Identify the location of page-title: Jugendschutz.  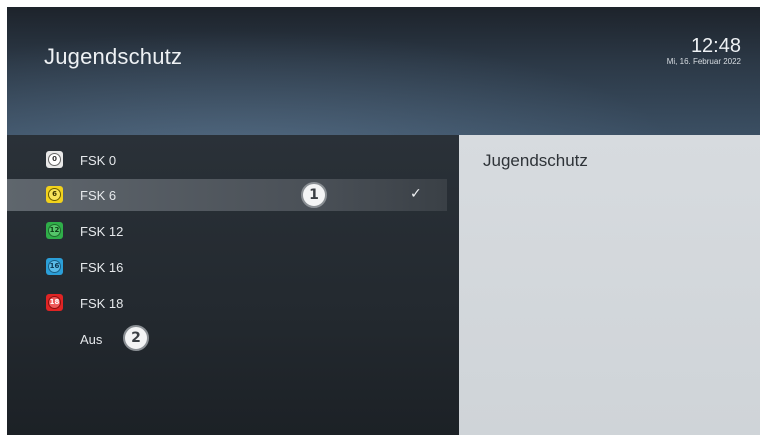
(113, 56).